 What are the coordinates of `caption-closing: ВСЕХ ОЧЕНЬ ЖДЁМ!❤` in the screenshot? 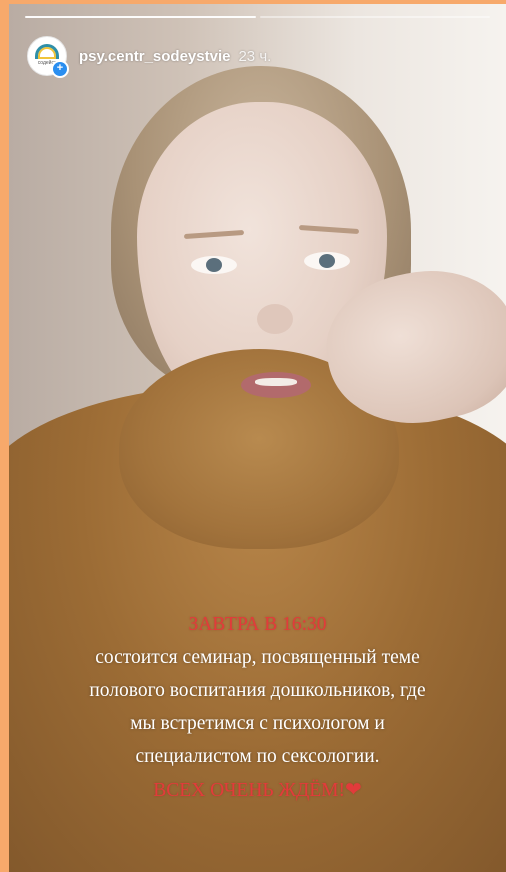 It's located at (257, 790).